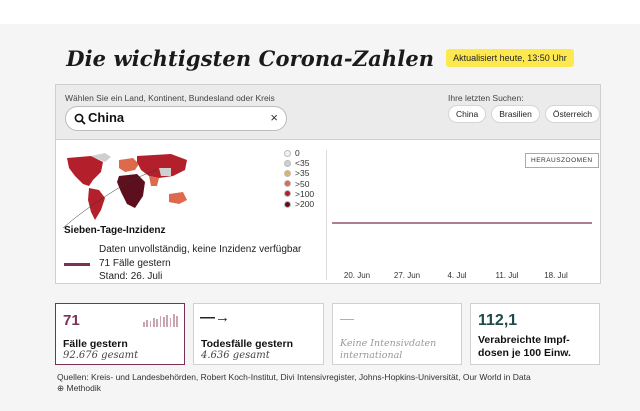 This screenshot has height=411, width=640. Describe the element at coordinates (297, 153) in the screenshot. I see `legend-label: 0` at that location.